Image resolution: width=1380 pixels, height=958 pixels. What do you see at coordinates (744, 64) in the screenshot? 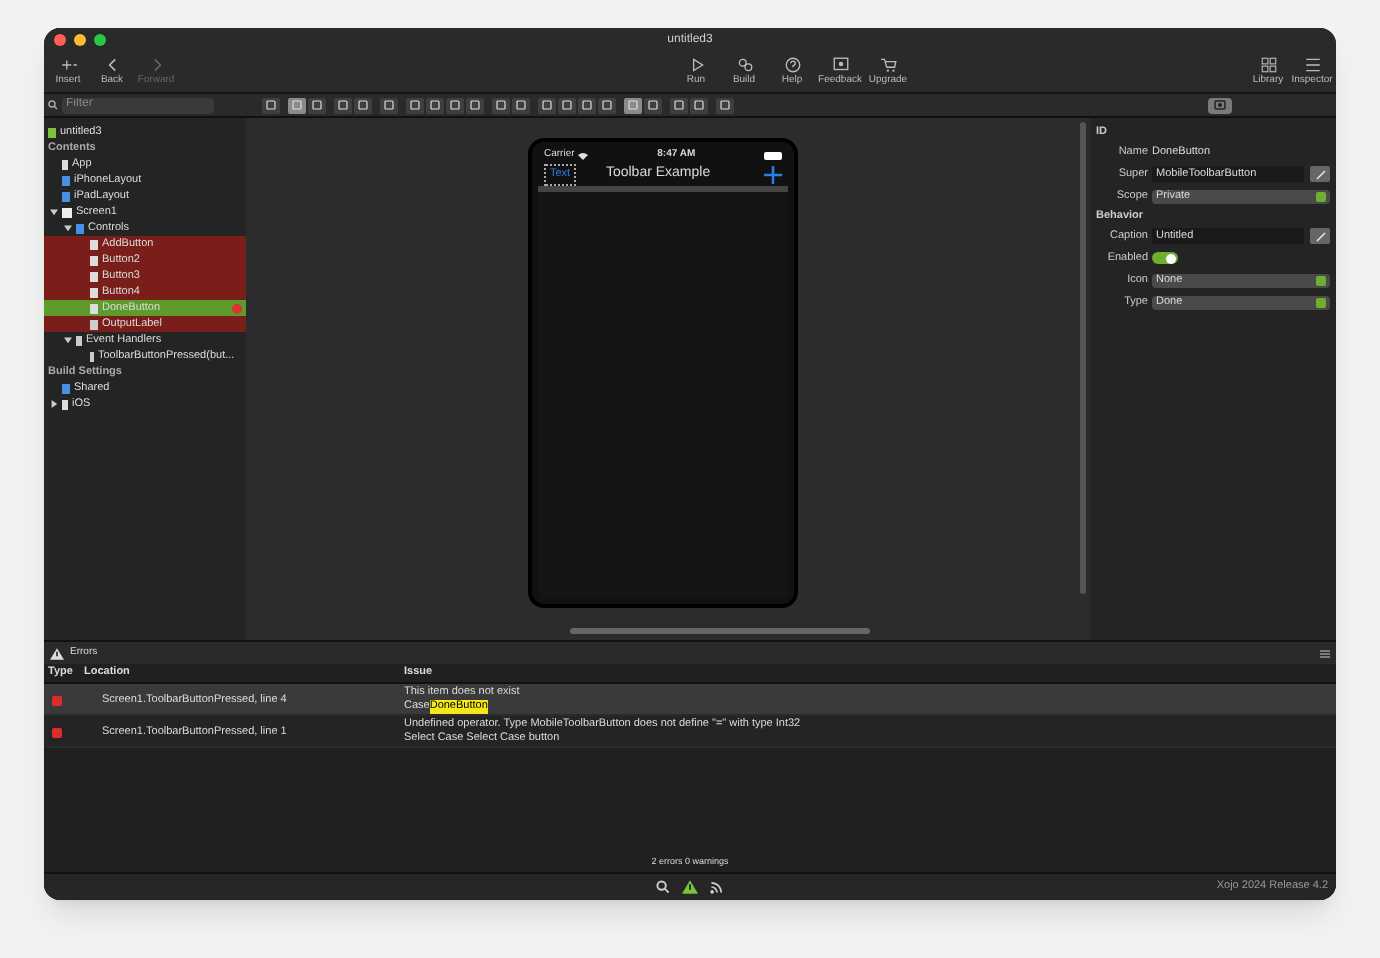
I see `gears-icon` at bounding box center [744, 64].